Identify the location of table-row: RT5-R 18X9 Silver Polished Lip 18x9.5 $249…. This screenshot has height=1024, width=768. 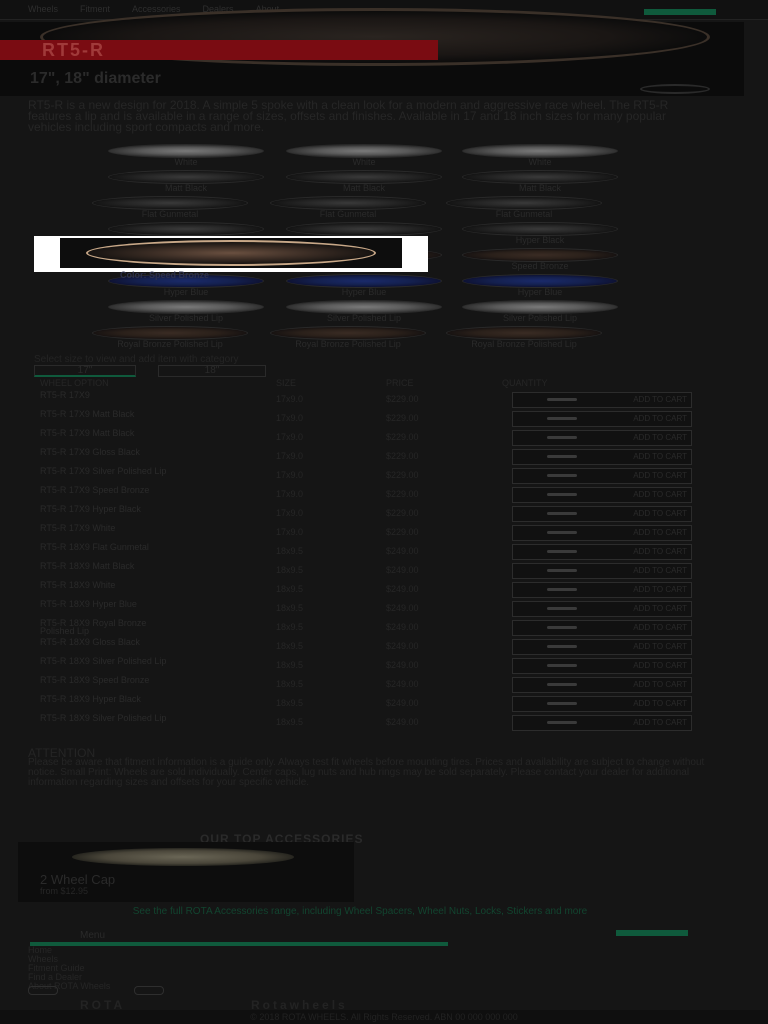
(366, 722).